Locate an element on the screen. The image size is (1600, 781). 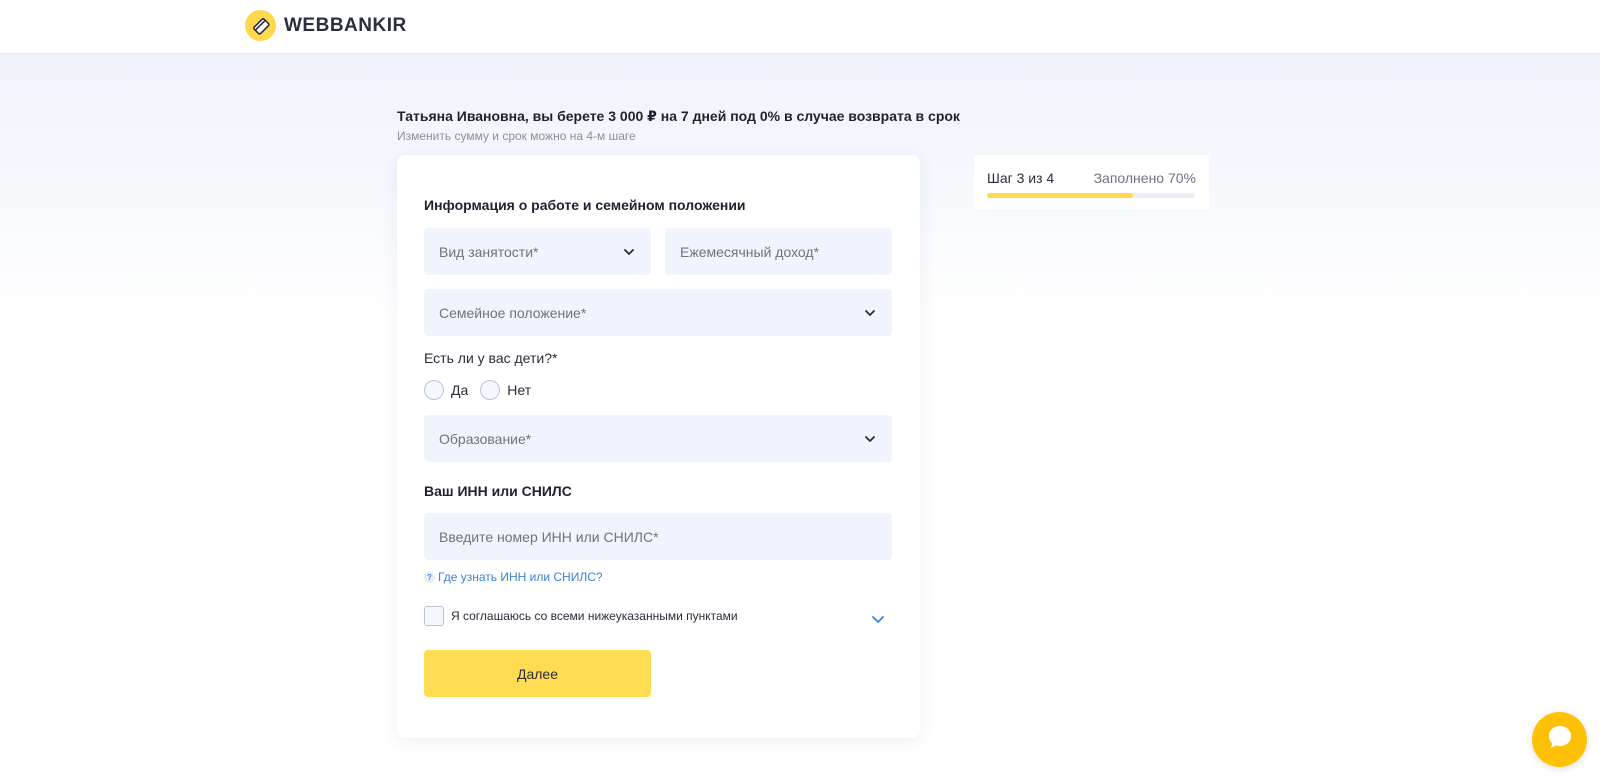
chat-bubble-icon is located at coordinates (1560, 739).